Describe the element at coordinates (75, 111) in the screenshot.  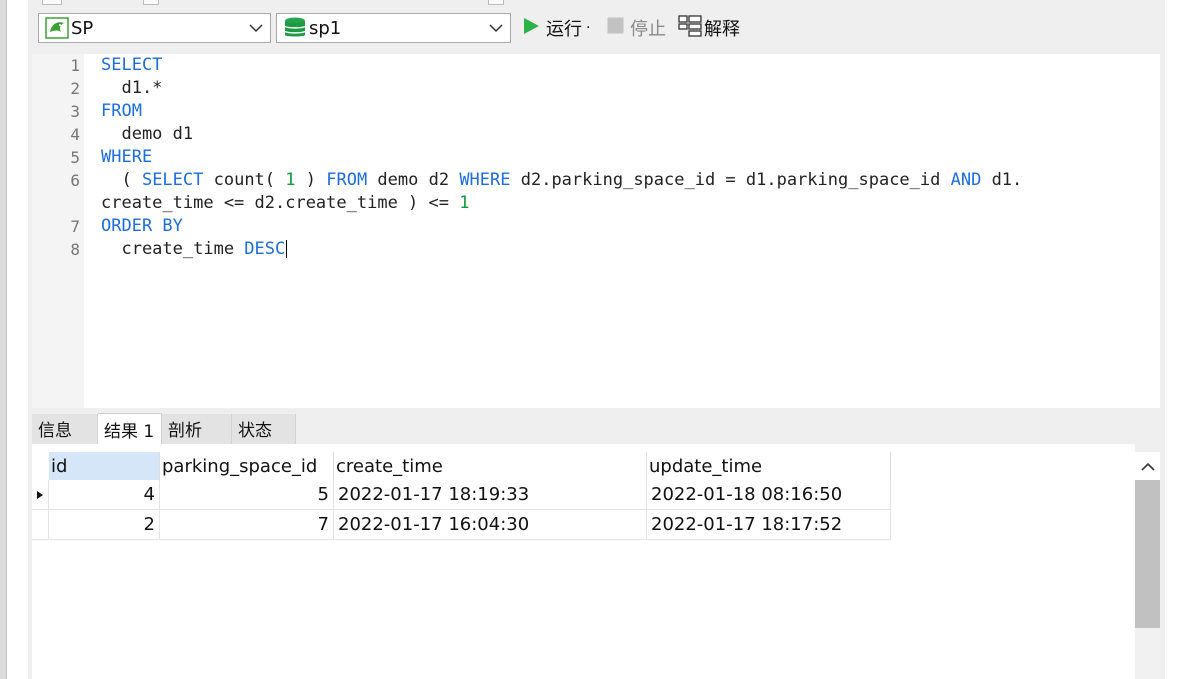
I see `line-number: 3` at that location.